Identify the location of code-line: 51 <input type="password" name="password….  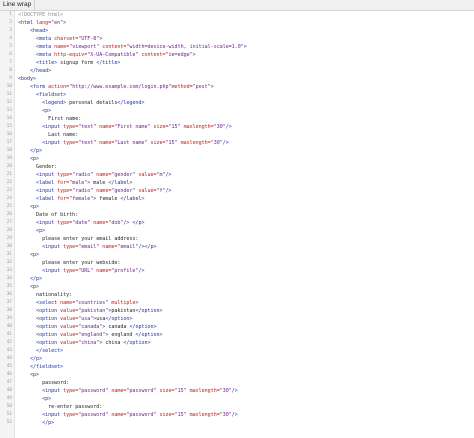
(237, 415).